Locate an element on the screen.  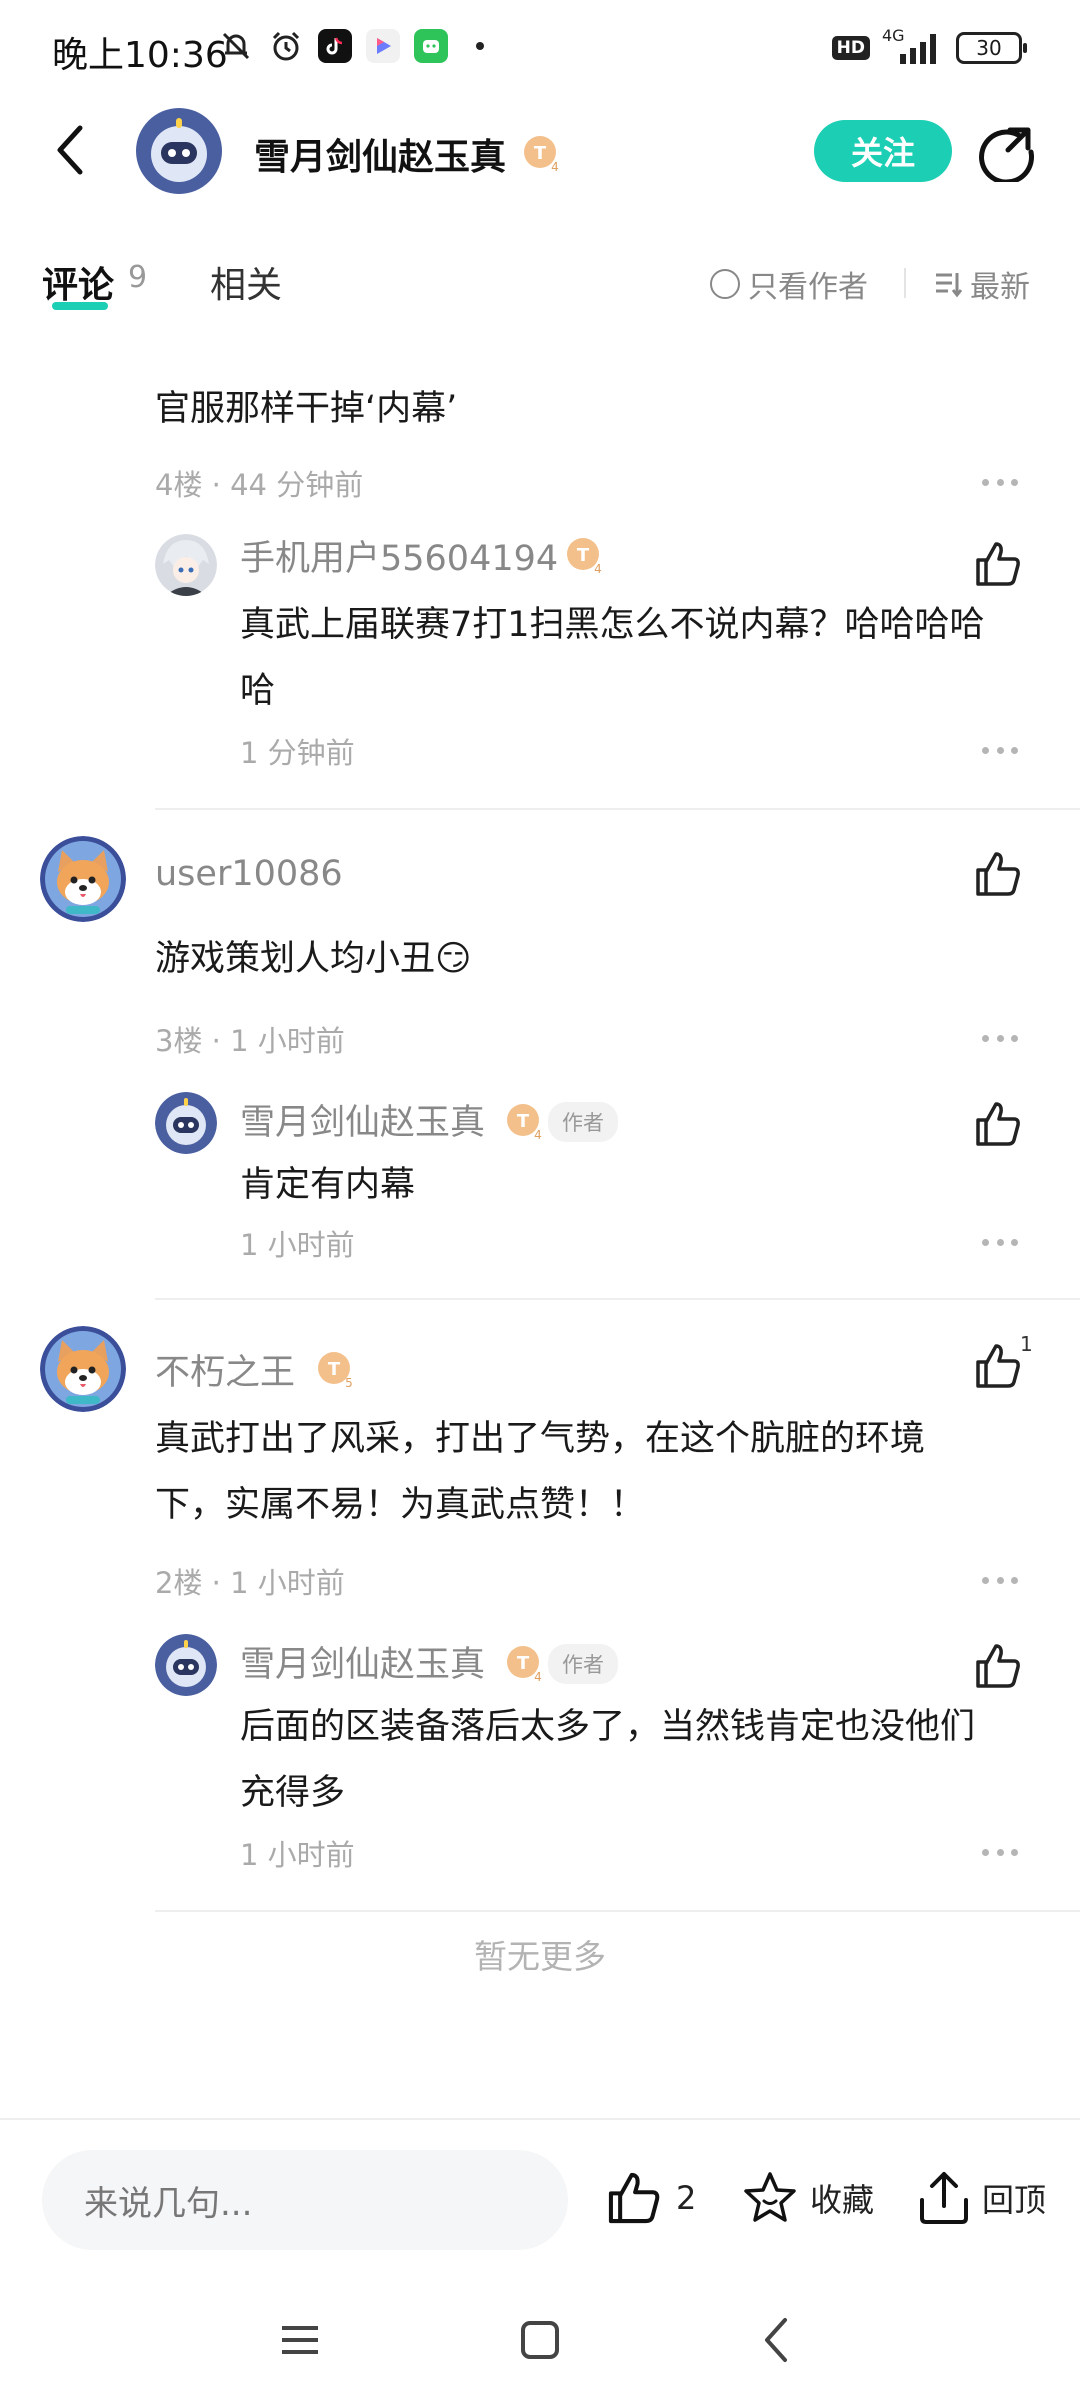
status-icons-left is located at coordinates (351, 46).